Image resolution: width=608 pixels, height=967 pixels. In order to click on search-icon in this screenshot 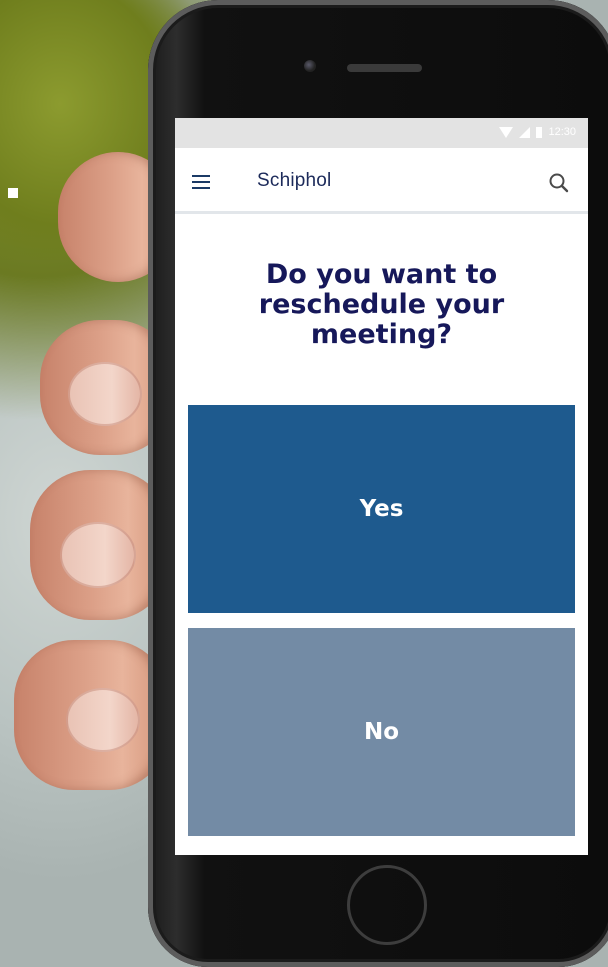, I will do `click(559, 183)`.